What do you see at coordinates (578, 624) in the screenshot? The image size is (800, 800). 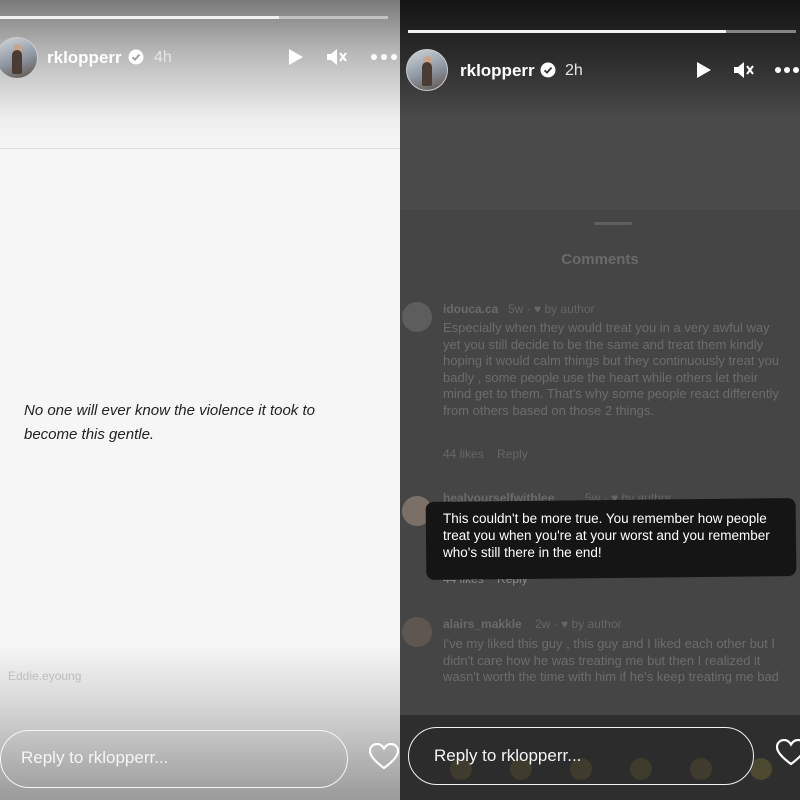 I see `comment-meta: 2w · ♥ by author` at bounding box center [578, 624].